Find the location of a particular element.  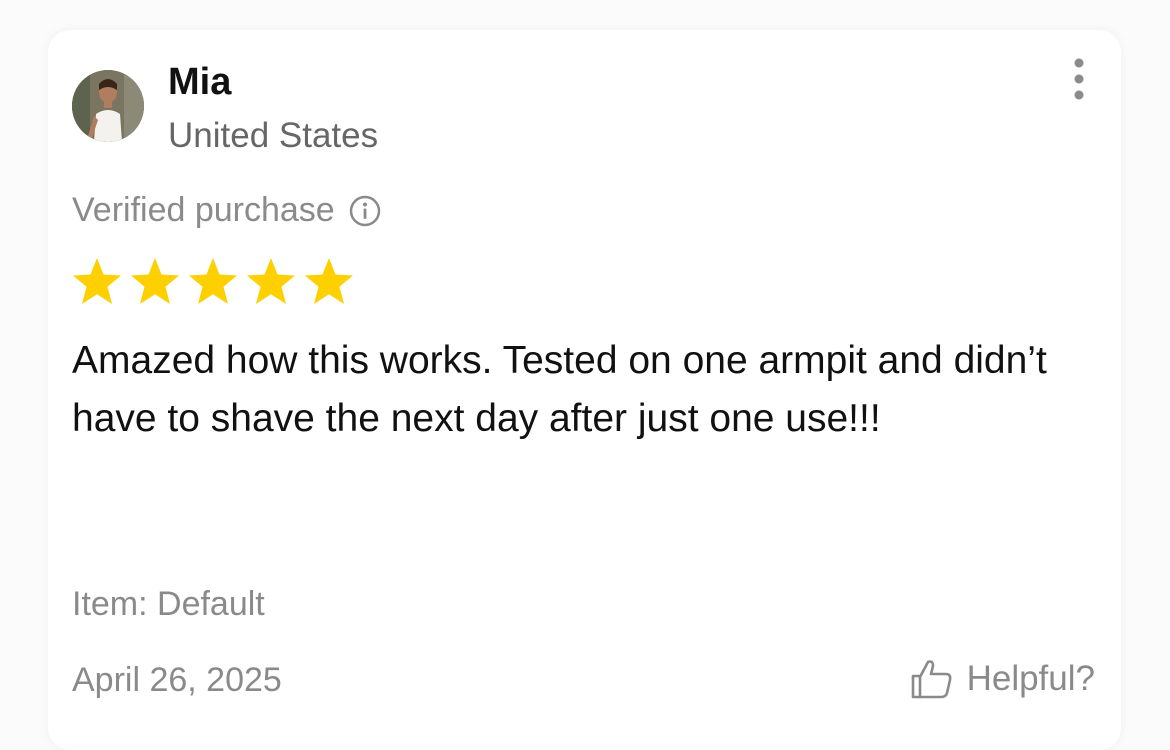

info-icon is located at coordinates (365, 210).